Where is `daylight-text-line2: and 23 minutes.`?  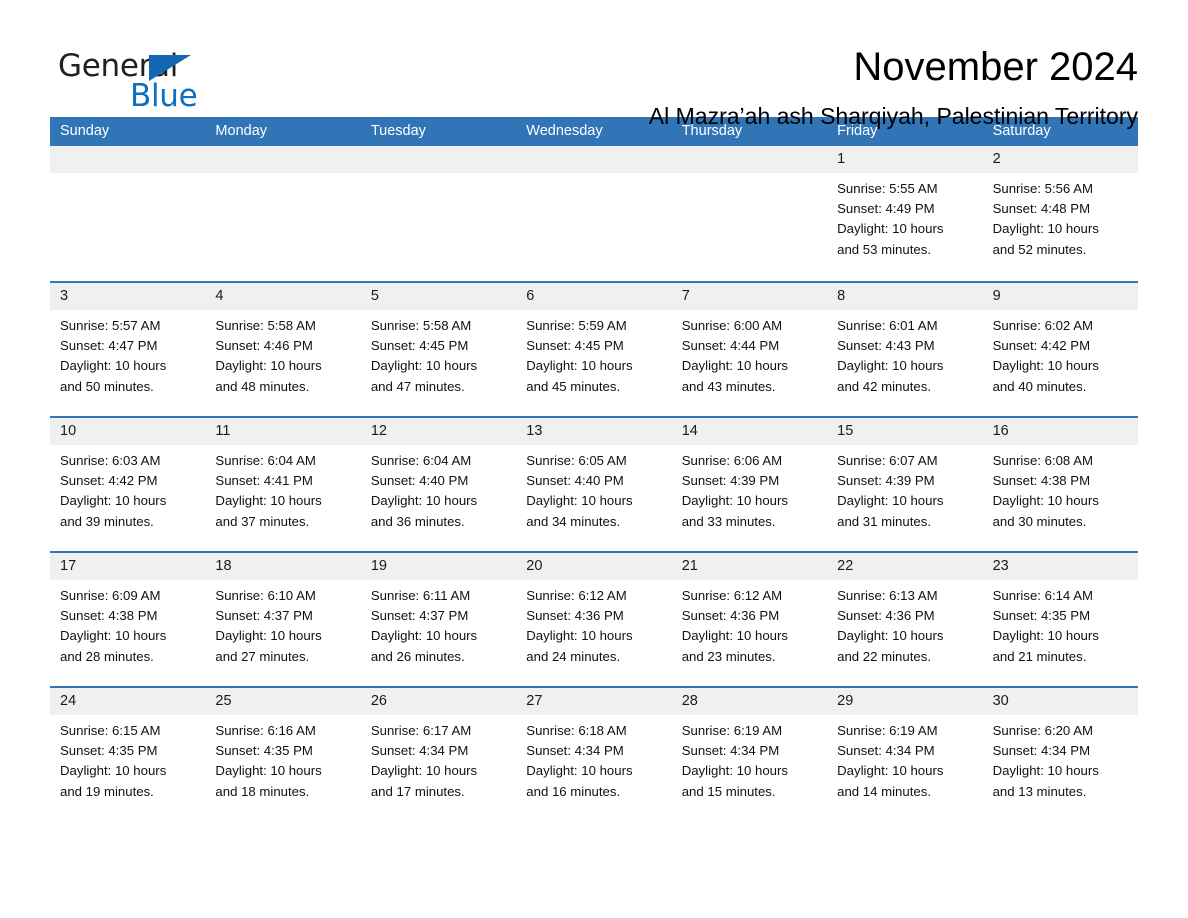
daylight-text-line2: and 23 minutes. is located at coordinates (728, 656).